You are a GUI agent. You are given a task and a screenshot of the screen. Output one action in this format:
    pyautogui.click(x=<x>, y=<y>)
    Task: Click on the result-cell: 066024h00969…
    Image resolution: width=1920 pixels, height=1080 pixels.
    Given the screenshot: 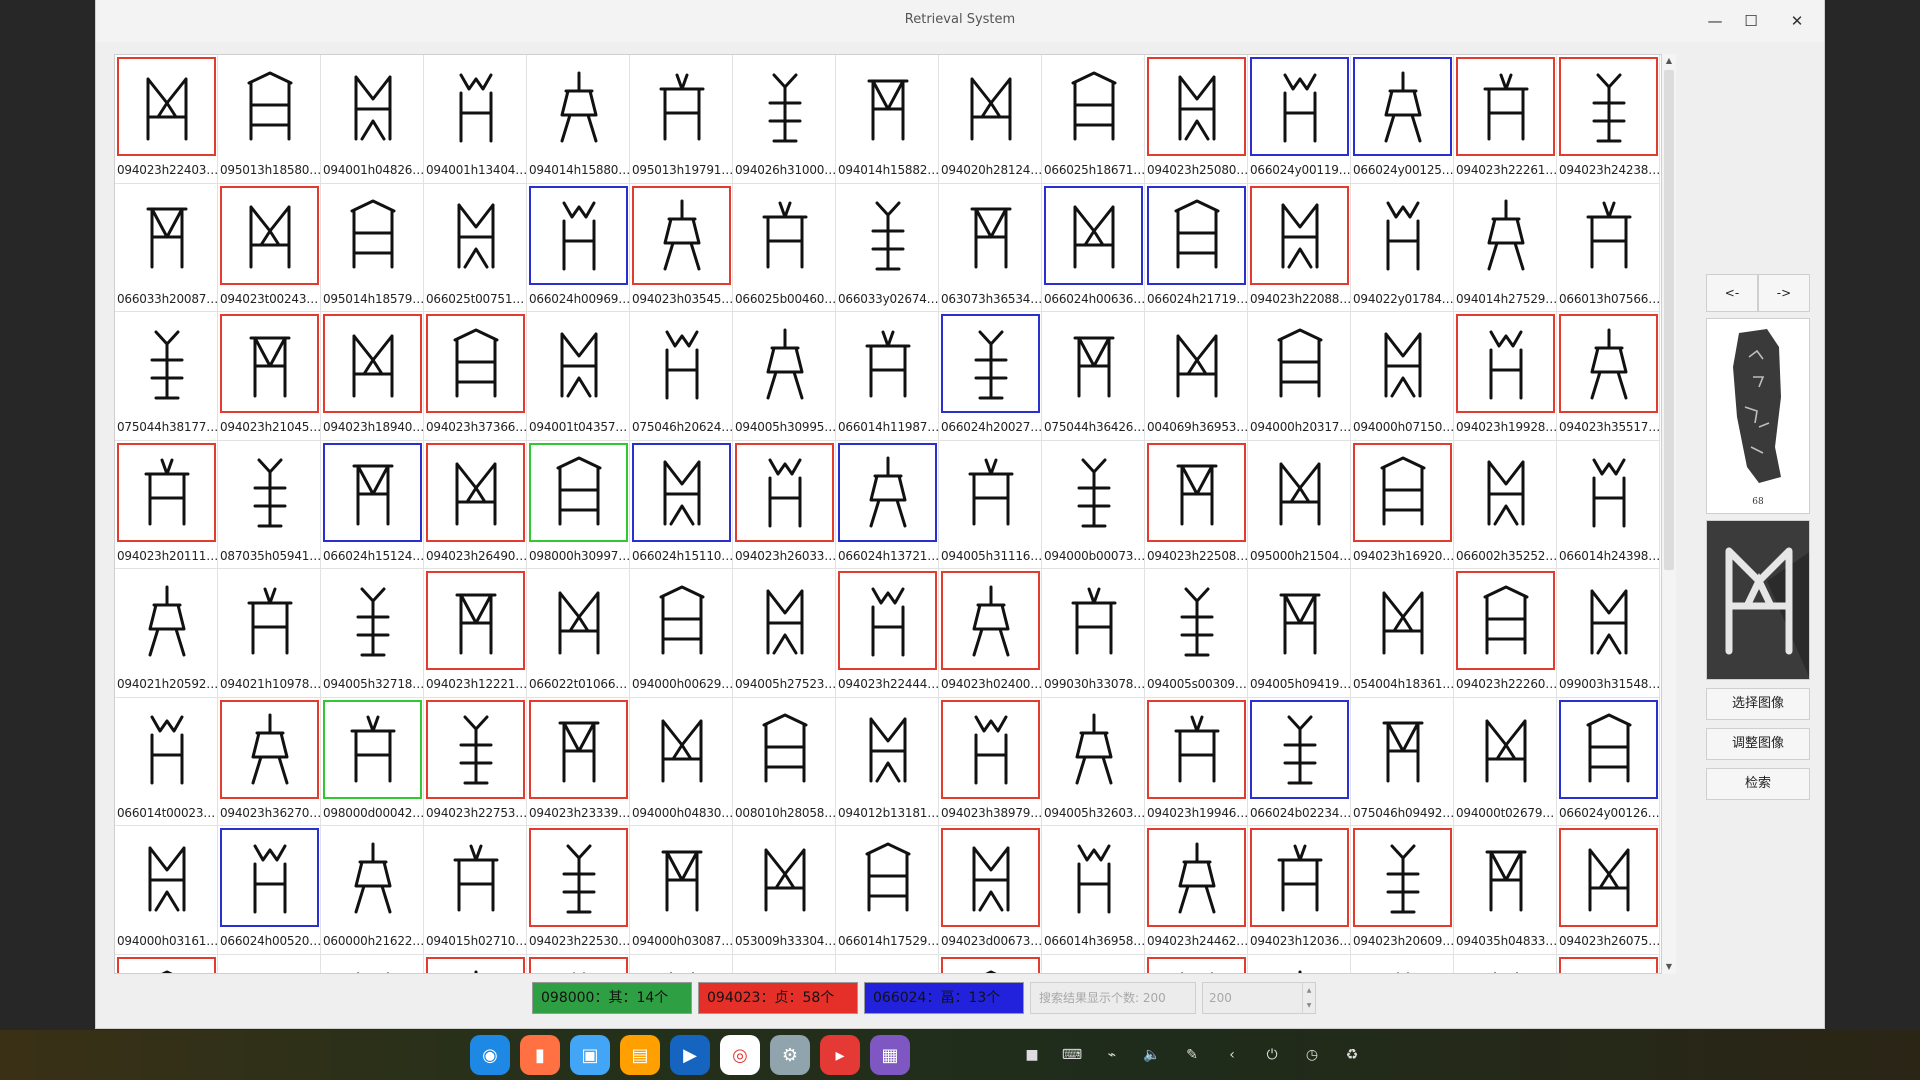 What is the action you would take?
    pyautogui.click(x=578, y=247)
    